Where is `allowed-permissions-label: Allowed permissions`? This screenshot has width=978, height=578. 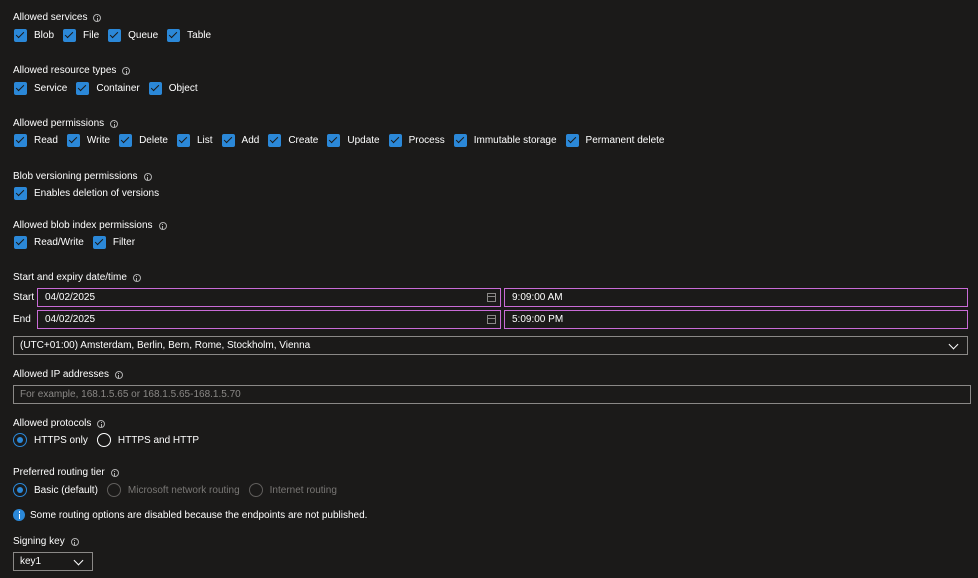
allowed-permissions-label: Allowed permissions is located at coordinates (66, 123).